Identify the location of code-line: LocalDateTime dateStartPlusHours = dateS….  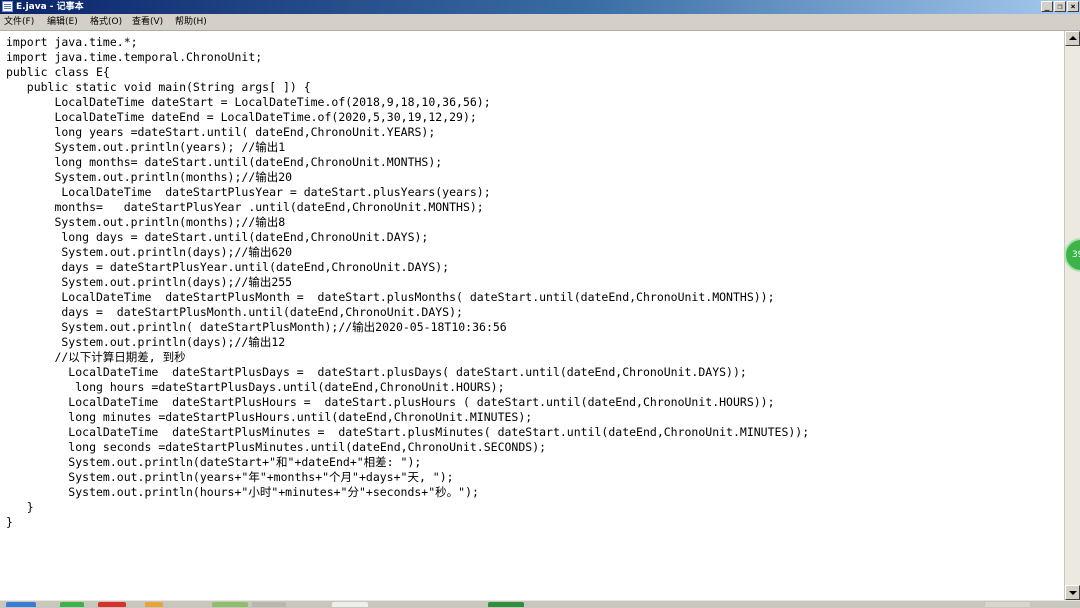
(390, 402).